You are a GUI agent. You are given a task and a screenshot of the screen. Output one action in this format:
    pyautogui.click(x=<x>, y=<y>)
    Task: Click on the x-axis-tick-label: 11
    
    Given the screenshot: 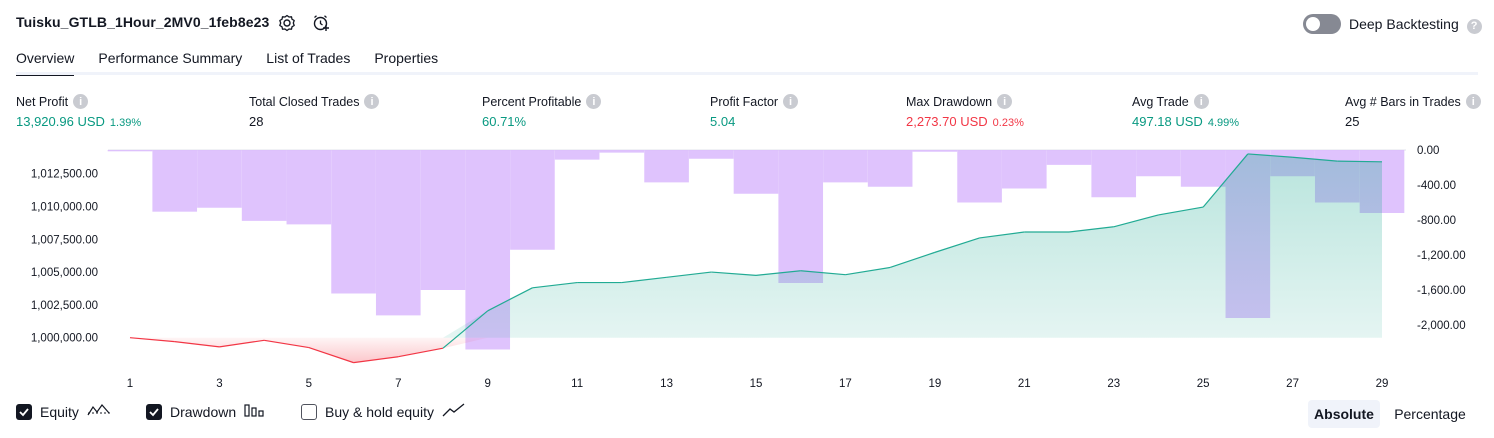 What is the action you would take?
    pyautogui.click(x=577, y=384)
    